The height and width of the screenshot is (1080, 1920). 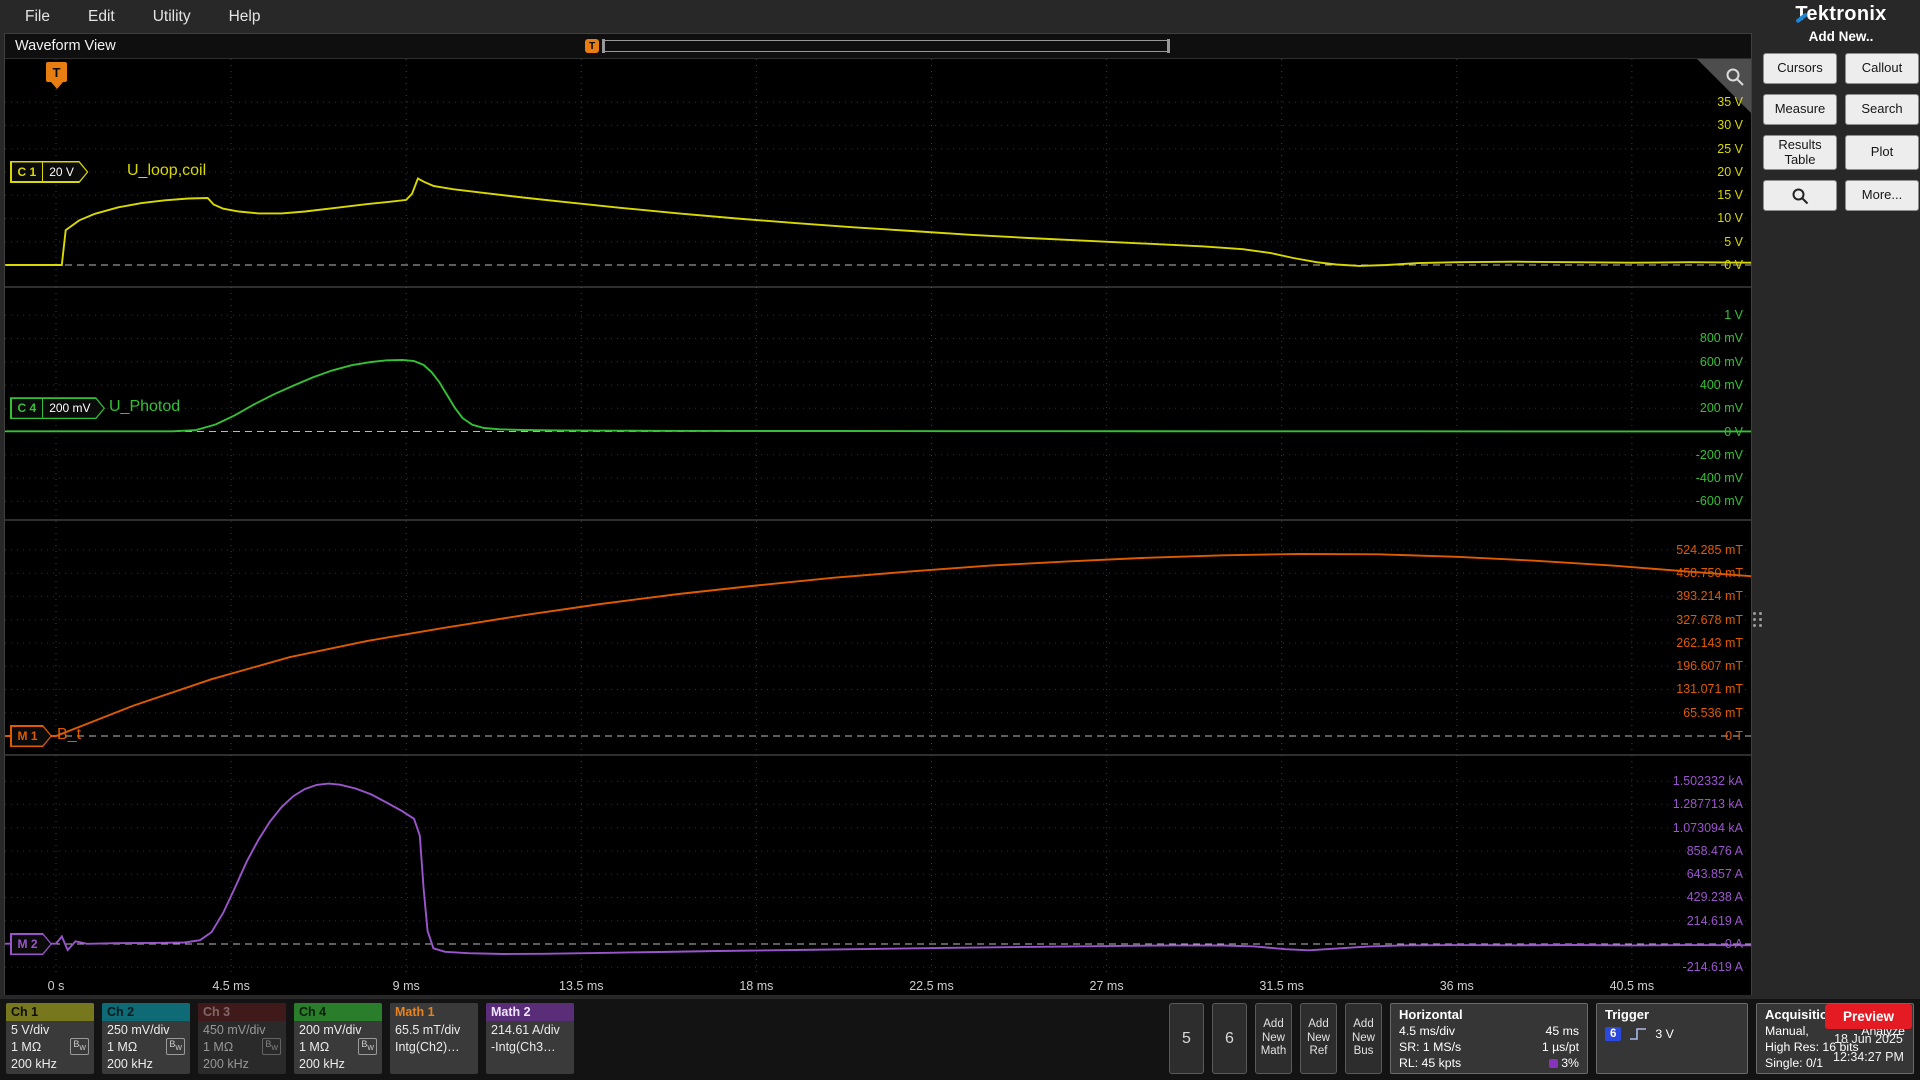 I want to click on menu-item-utility: Utility, so click(x=172, y=17).